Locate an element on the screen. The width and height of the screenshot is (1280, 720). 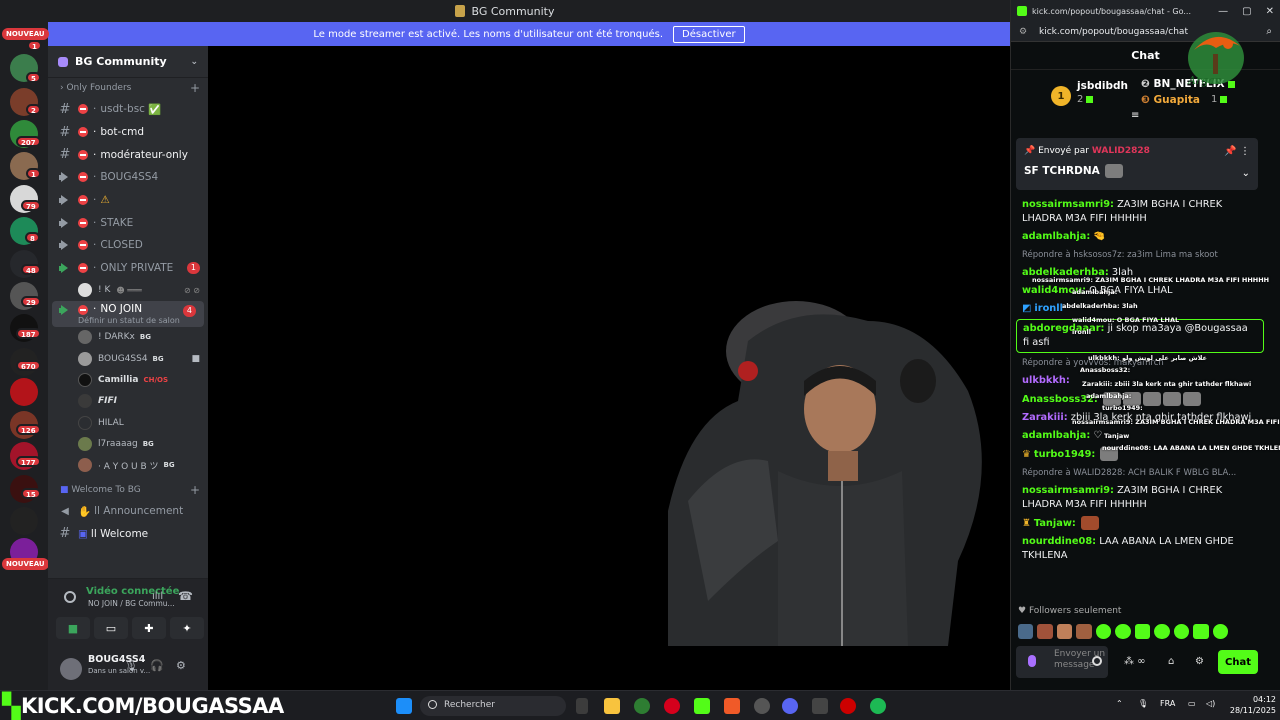
chat-username: adamlbahja: is located at coordinates (1056, 236).